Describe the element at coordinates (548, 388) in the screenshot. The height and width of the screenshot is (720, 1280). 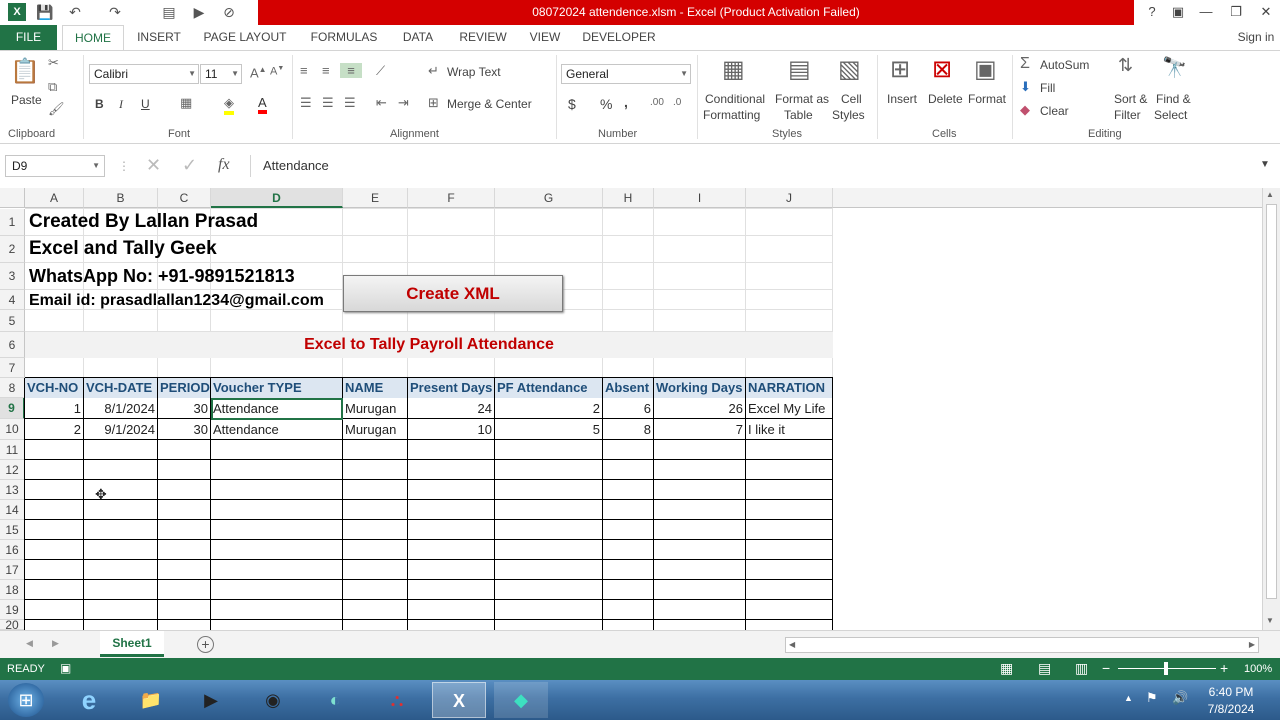
I see `table-header-cell: PF Attendance` at that location.